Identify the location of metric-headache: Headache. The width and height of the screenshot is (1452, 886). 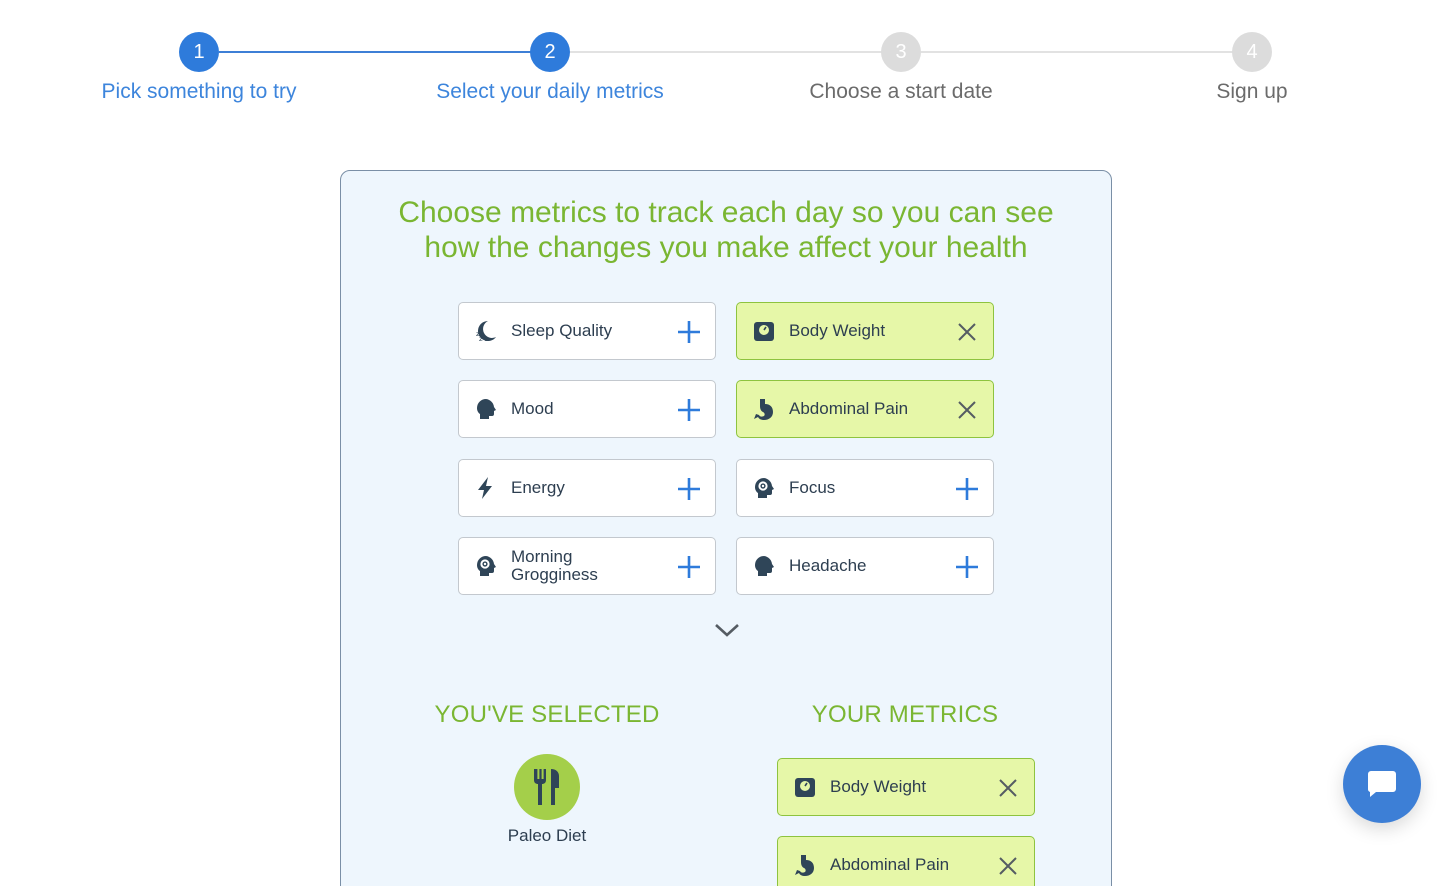
(865, 566).